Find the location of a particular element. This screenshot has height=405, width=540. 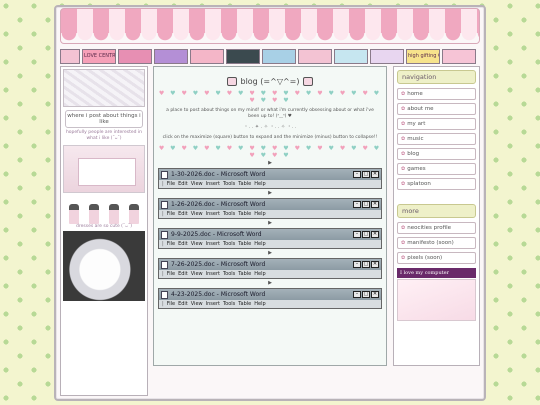

nav-item-music: ✿ music is located at coordinates (436, 139).